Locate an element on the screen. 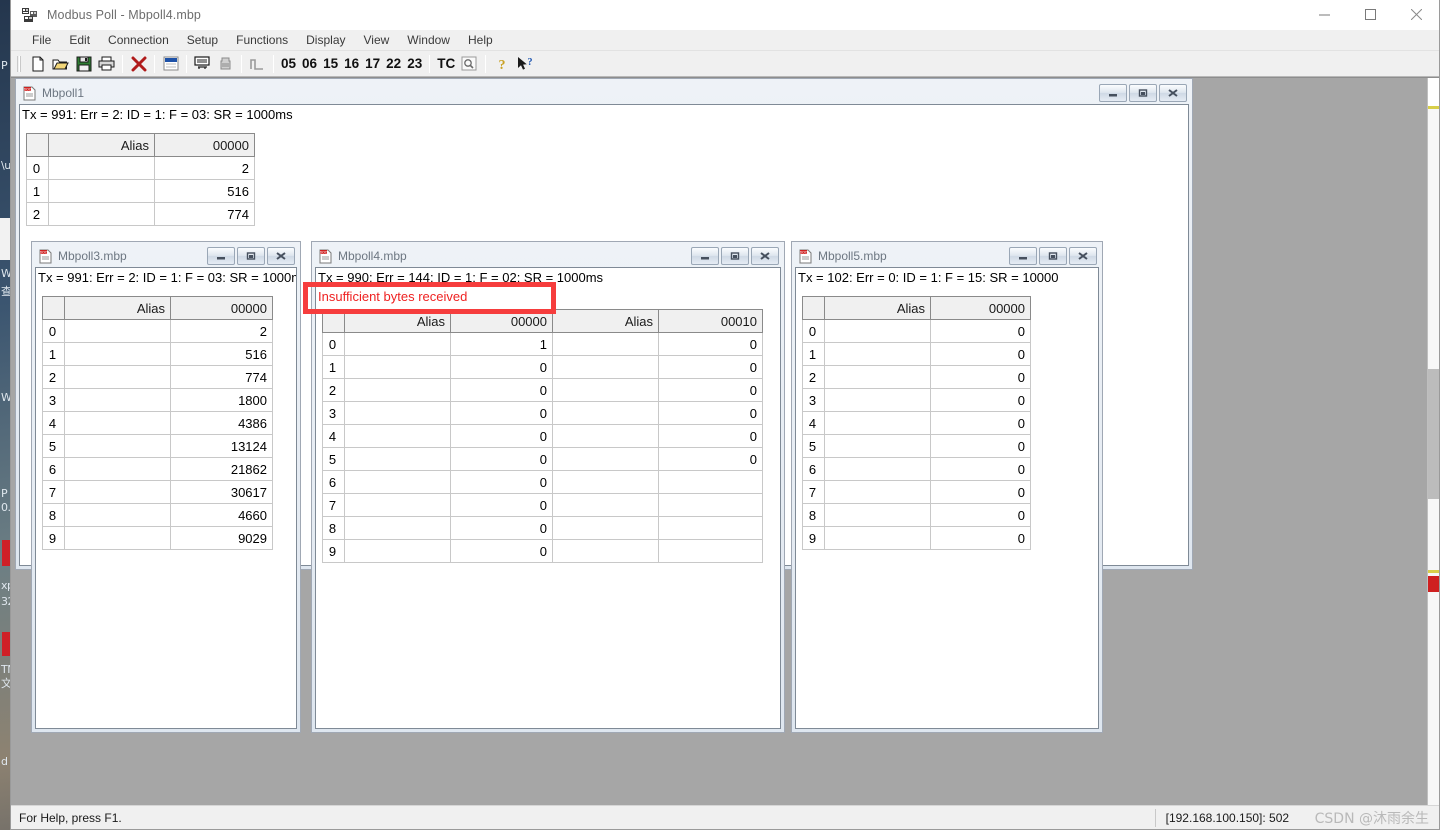 This screenshot has width=1440, height=830. function-code-15: 15 is located at coordinates (330, 63).